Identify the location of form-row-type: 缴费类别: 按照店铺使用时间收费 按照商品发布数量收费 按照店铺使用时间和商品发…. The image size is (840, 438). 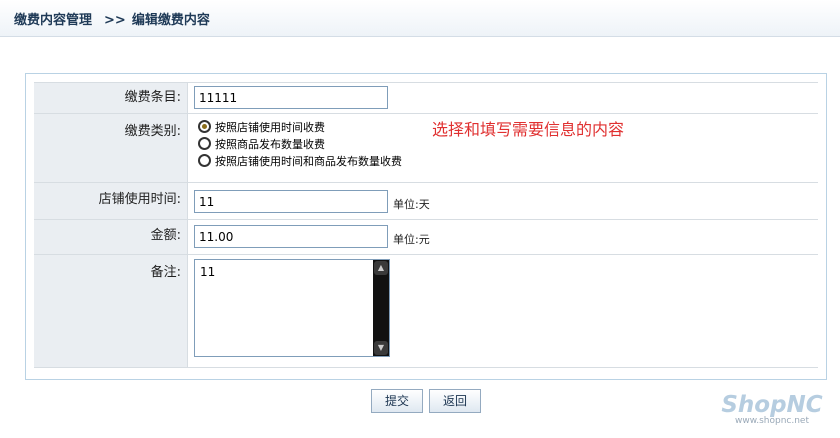
(426, 148).